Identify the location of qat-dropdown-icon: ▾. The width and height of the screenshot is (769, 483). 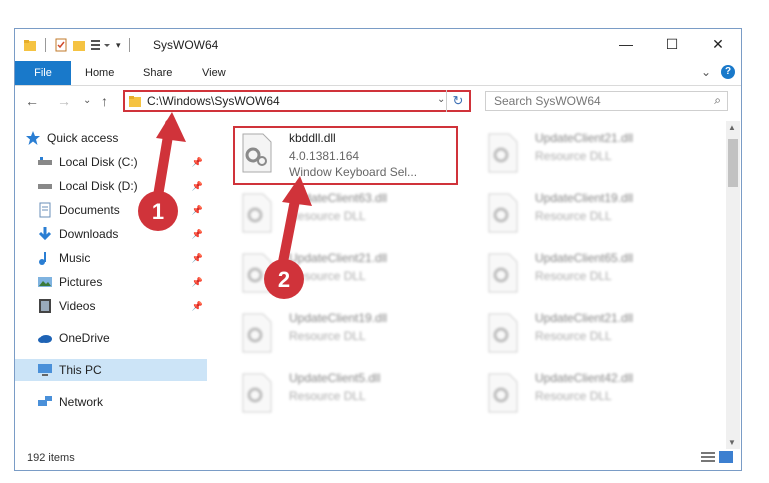
(118, 45).